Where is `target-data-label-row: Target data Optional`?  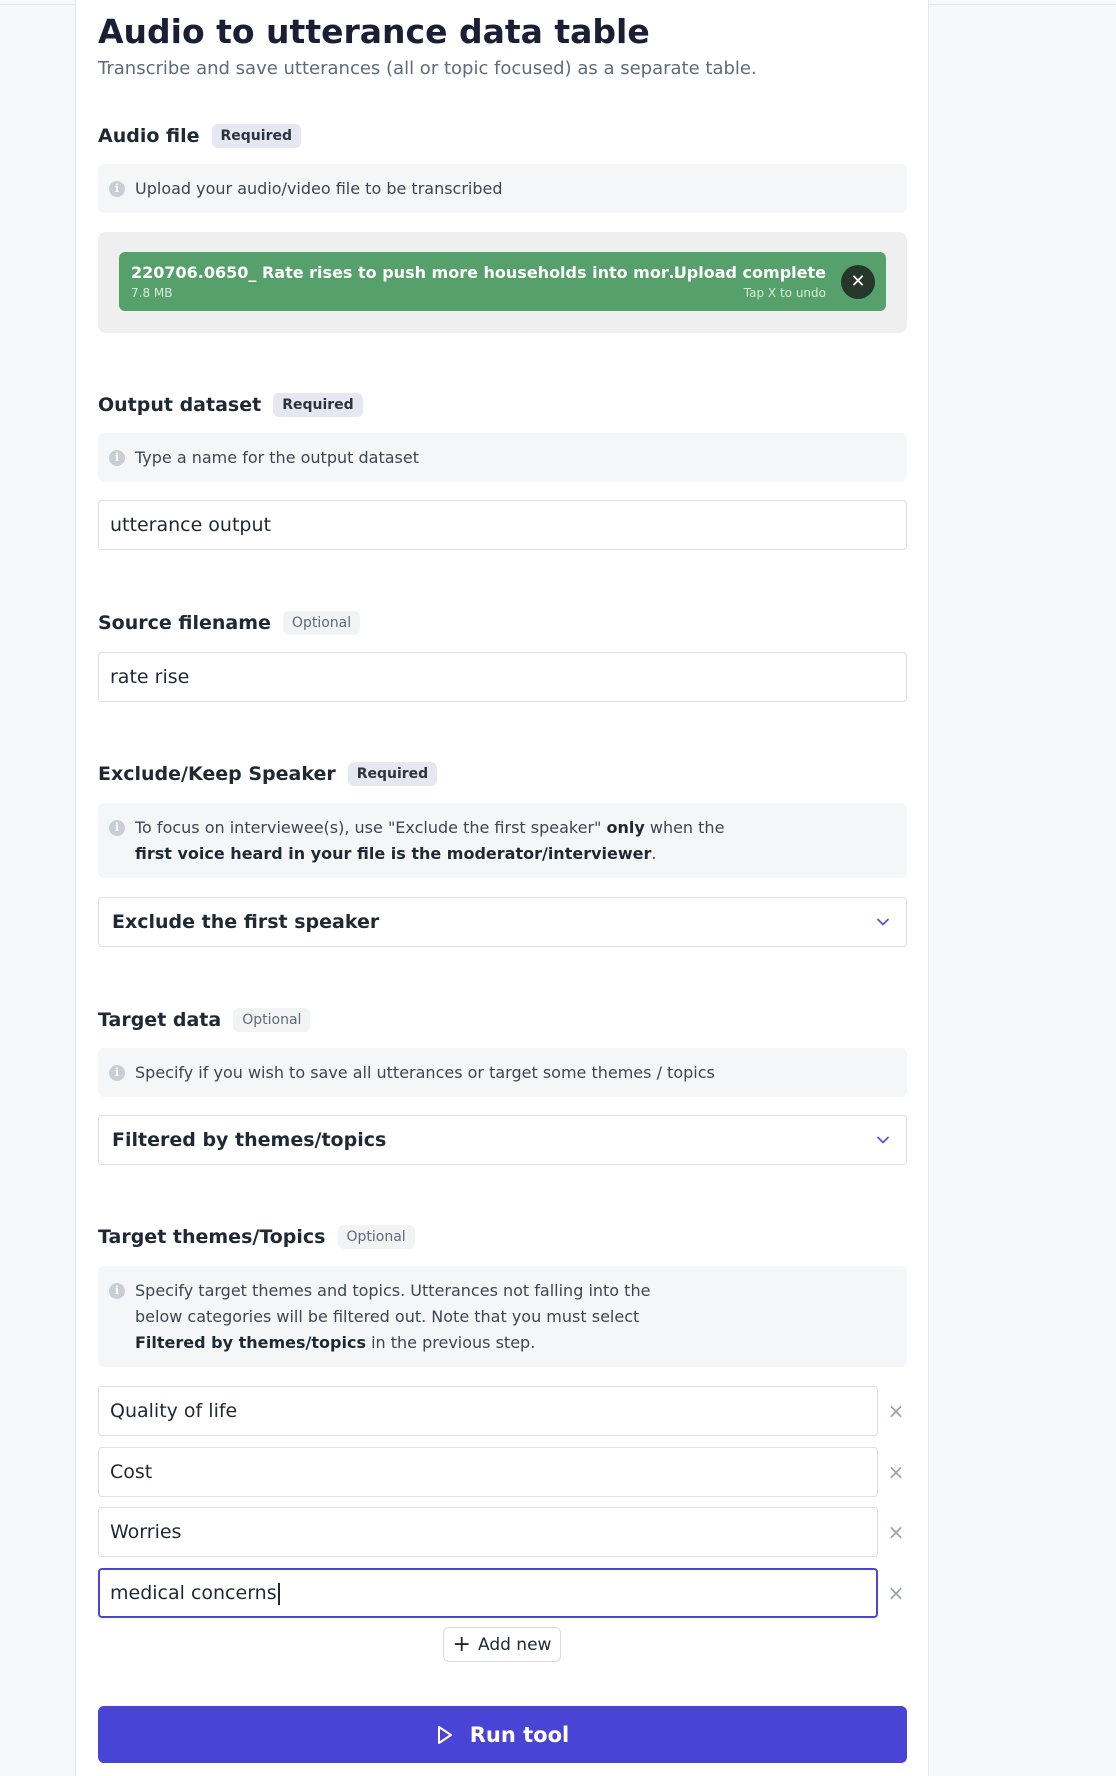 target-data-label-row: Target data Optional is located at coordinates (204, 1020).